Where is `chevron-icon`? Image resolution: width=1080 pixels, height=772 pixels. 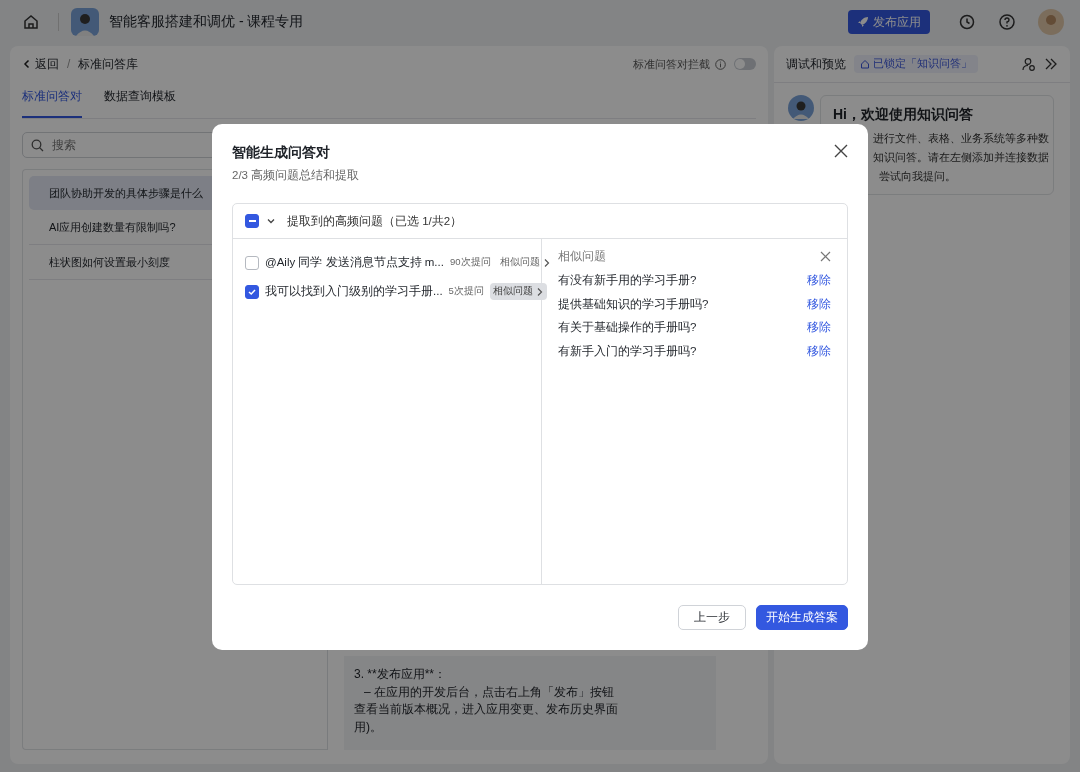 chevron-icon is located at coordinates (271, 221).